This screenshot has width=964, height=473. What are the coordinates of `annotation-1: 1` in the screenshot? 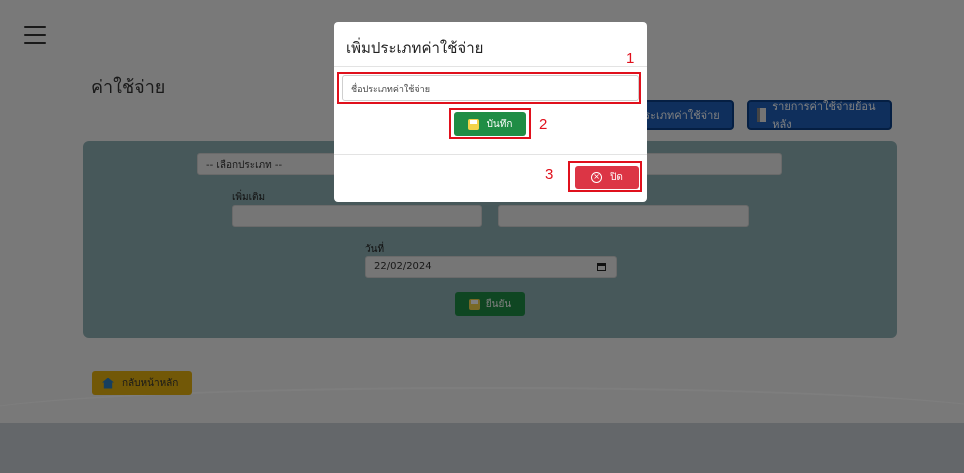 It's located at (630, 58).